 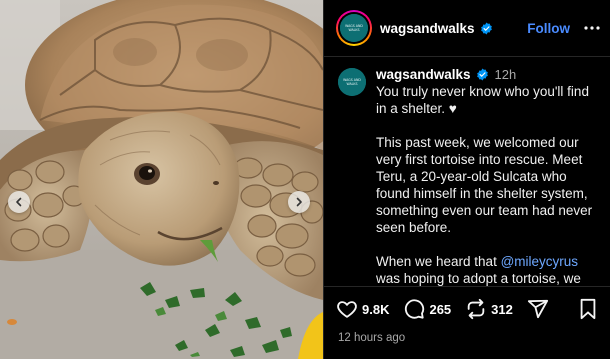 What do you see at coordinates (423, 74) in the screenshot?
I see `caption-username: wagsandwalks` at bounding box center [423, 74].